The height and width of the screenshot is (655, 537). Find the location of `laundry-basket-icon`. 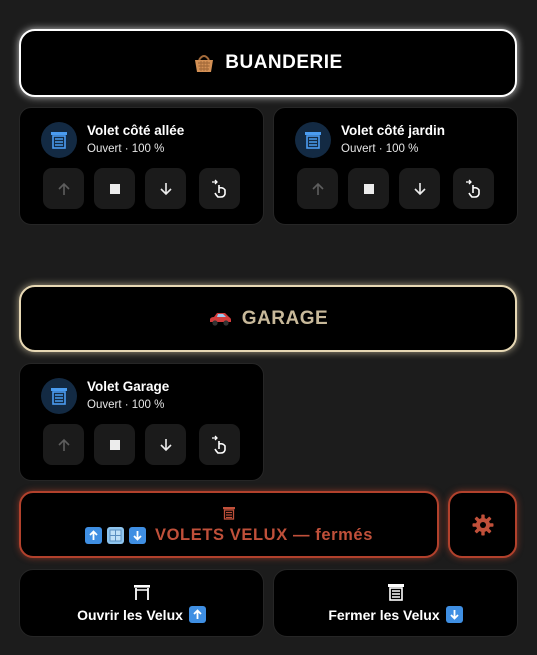

laundry-basket-icon is located at coordinates (204, 63).